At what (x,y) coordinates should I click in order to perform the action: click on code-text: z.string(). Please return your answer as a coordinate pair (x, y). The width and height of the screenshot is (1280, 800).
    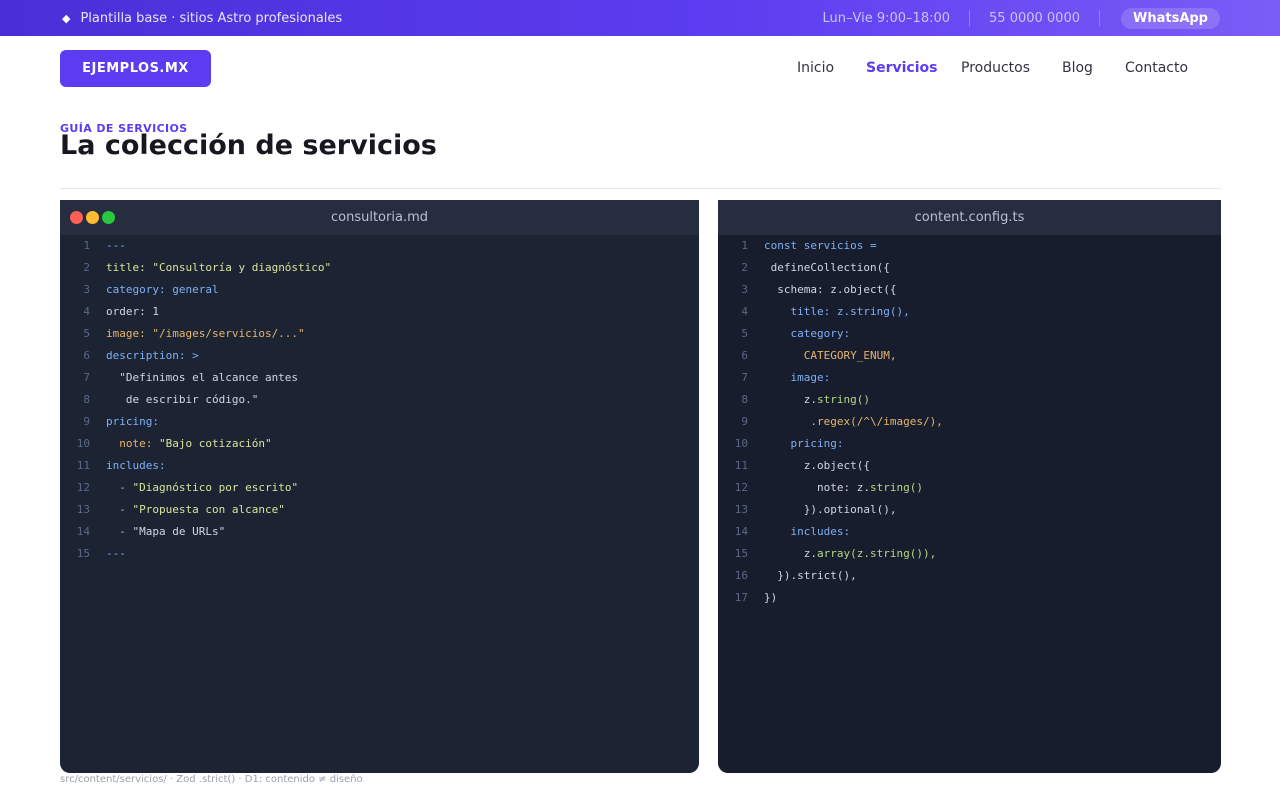
    Looking at the image, I should click on (817, 399).